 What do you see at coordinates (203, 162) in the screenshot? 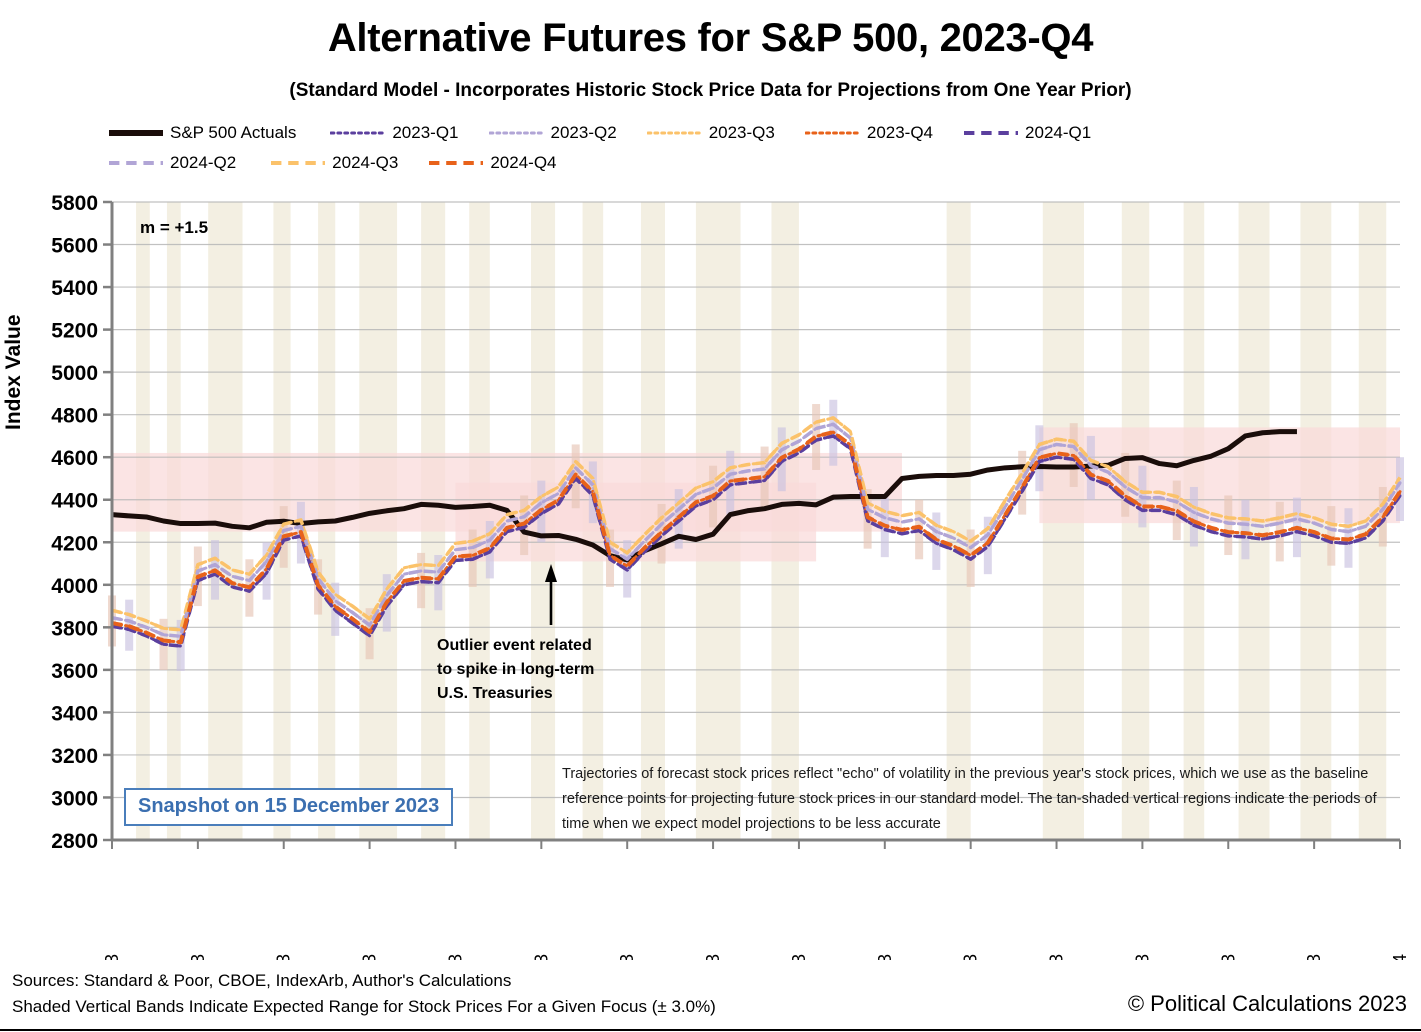
I see `legend-label: 2024-Q2` at bounding box center [203, 162].